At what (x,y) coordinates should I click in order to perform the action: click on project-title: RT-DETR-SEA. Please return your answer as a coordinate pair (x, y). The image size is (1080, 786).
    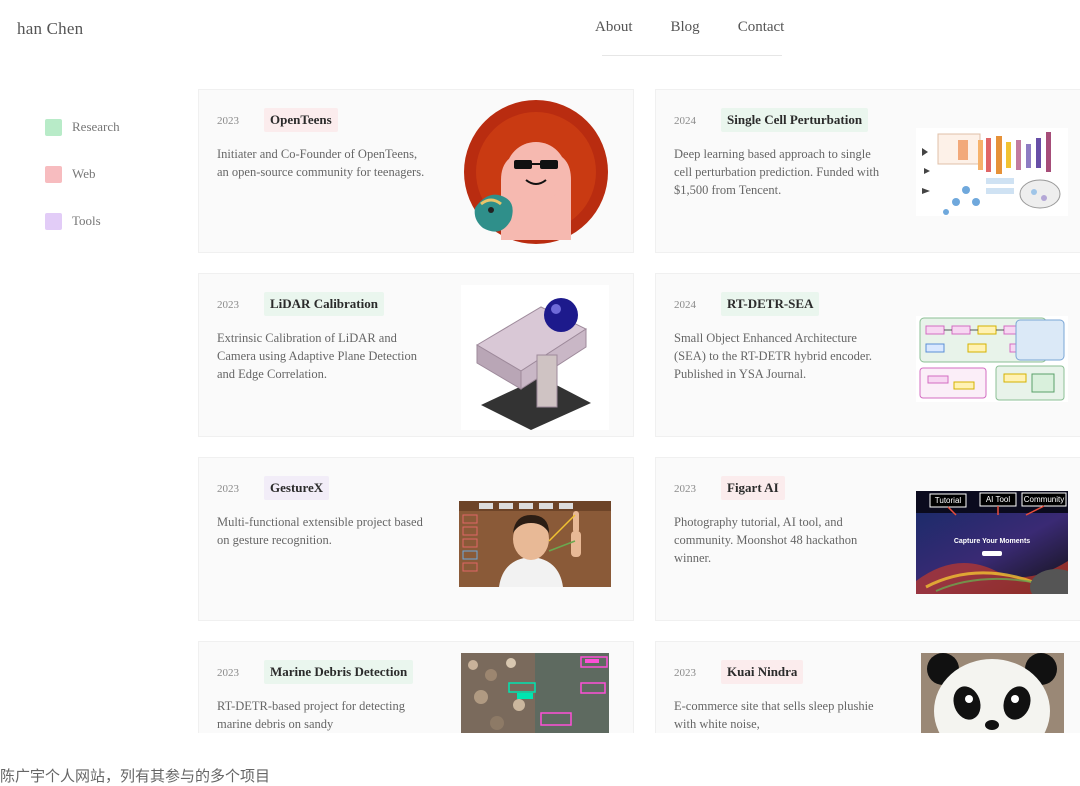
    Looking at the image, I should click on (770, 304).